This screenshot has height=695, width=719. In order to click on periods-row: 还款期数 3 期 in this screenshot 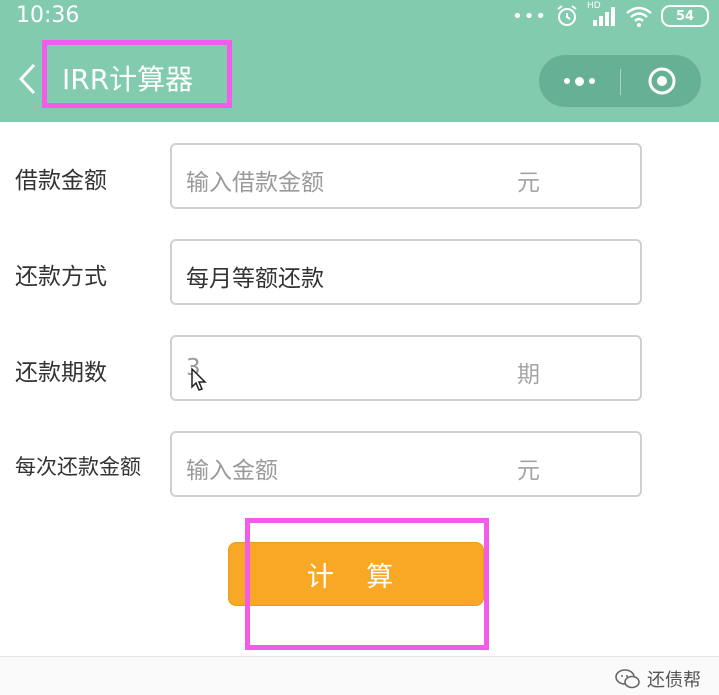, I will do `click(359, 369)`.